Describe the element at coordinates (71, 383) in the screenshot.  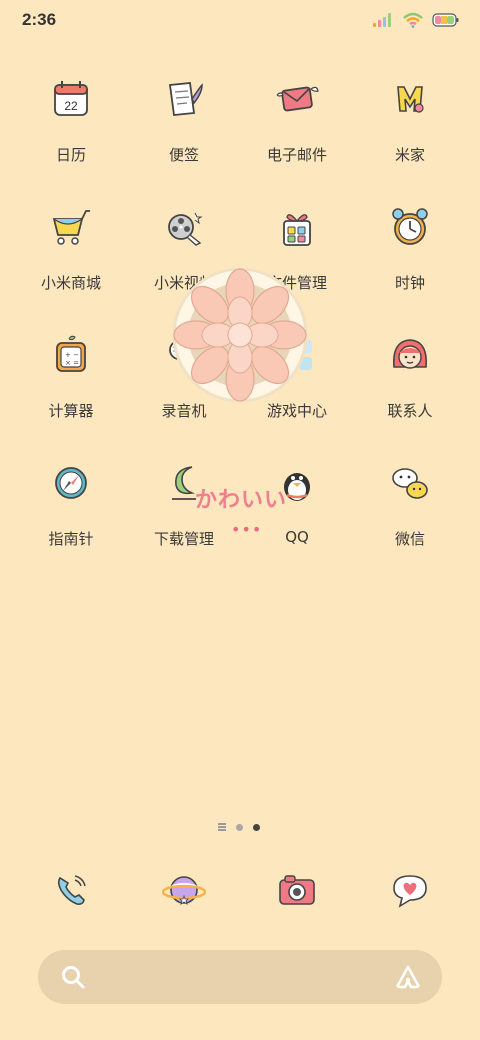
I see `app-calculator: + − × = 计算器` at that location.